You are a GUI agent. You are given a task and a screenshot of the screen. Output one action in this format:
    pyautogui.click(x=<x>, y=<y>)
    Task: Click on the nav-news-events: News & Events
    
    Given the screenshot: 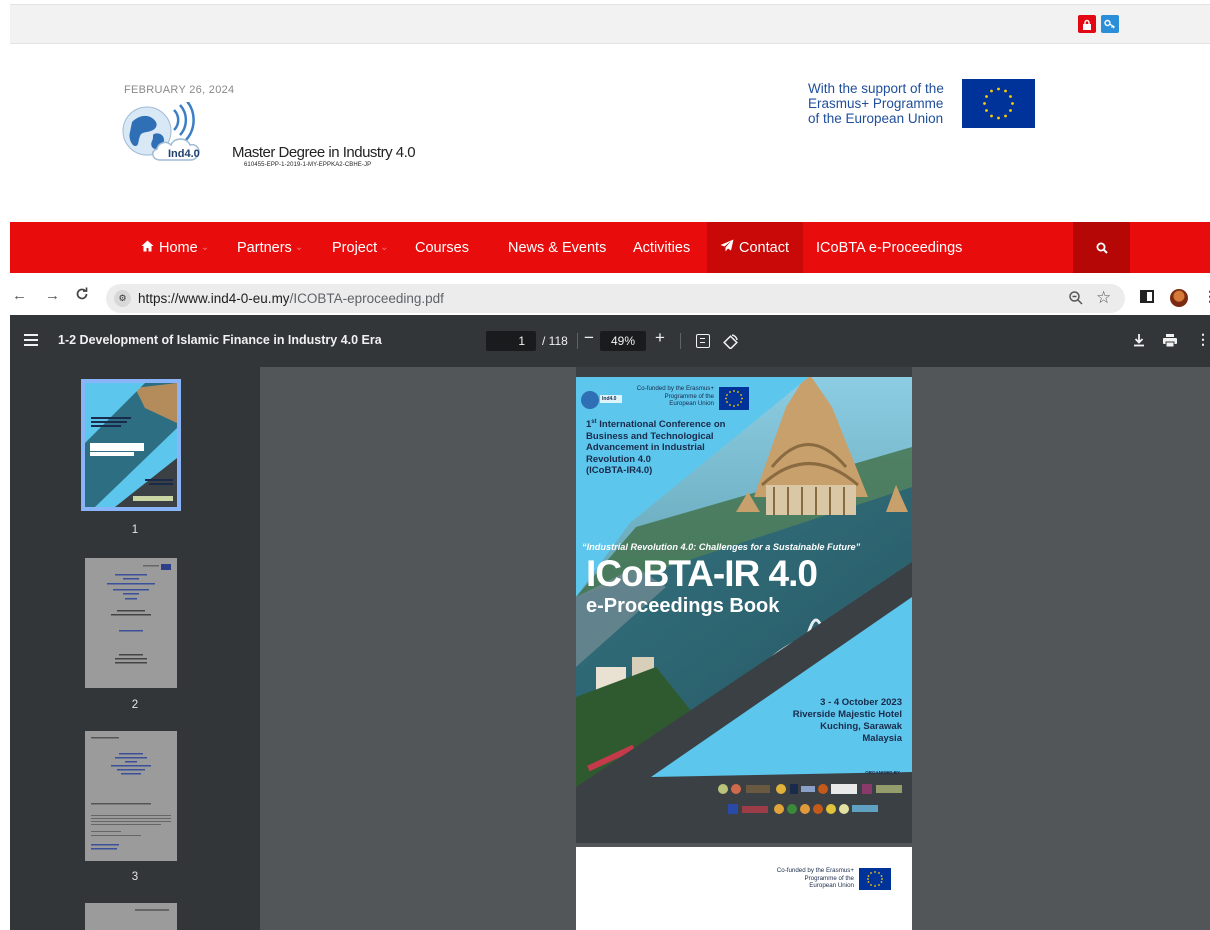 What is the action you would take?
    pyautogui.click(x=557, y=247)
    